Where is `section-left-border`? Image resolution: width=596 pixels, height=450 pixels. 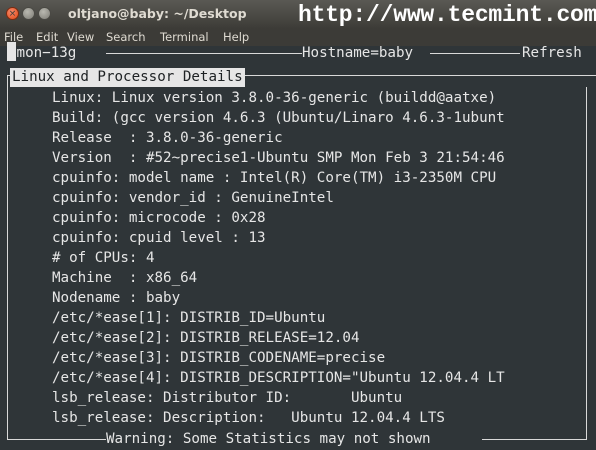
section-left-border is located at coordinates (7, 257).